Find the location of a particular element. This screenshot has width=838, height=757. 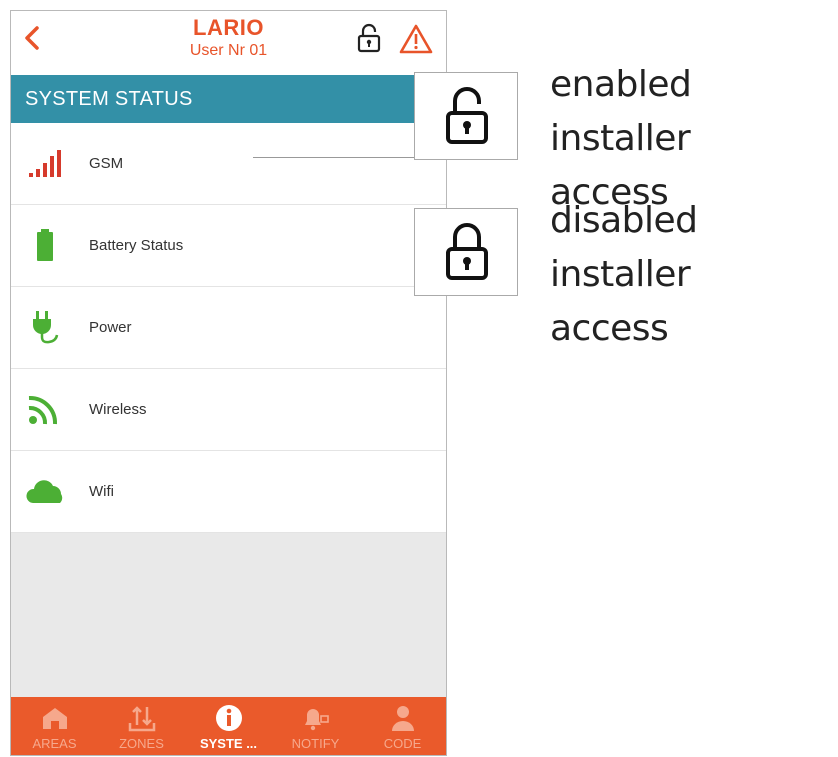

installer-lock-button is located at coordinates (369, 38).